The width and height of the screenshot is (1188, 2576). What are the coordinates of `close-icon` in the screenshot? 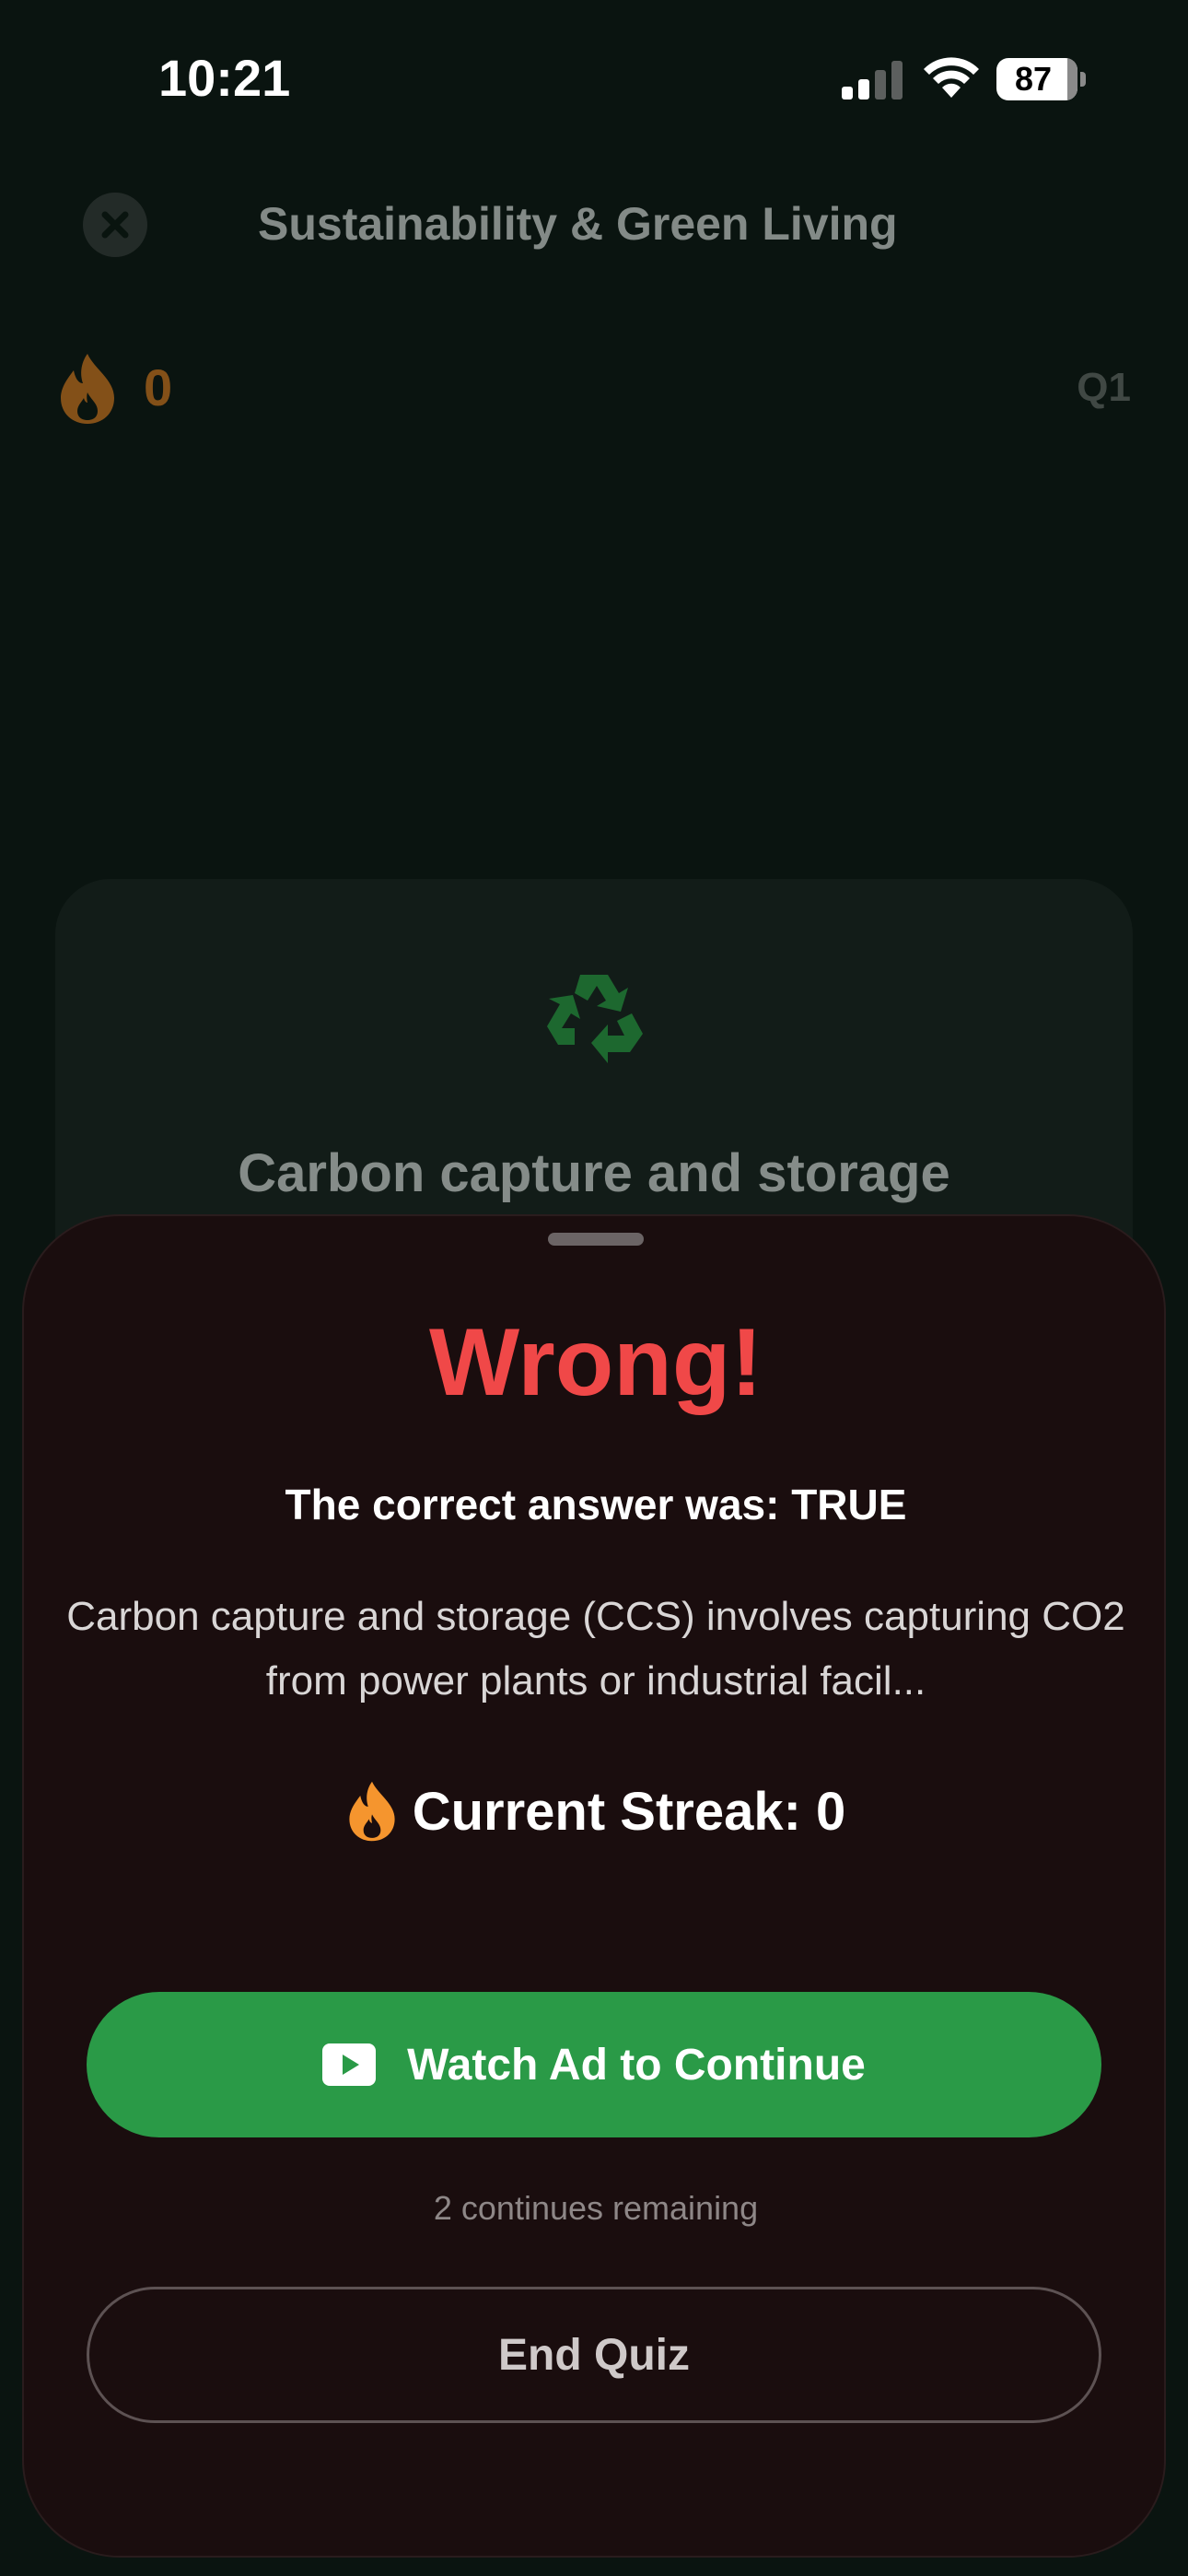 It's located at (115, 225).